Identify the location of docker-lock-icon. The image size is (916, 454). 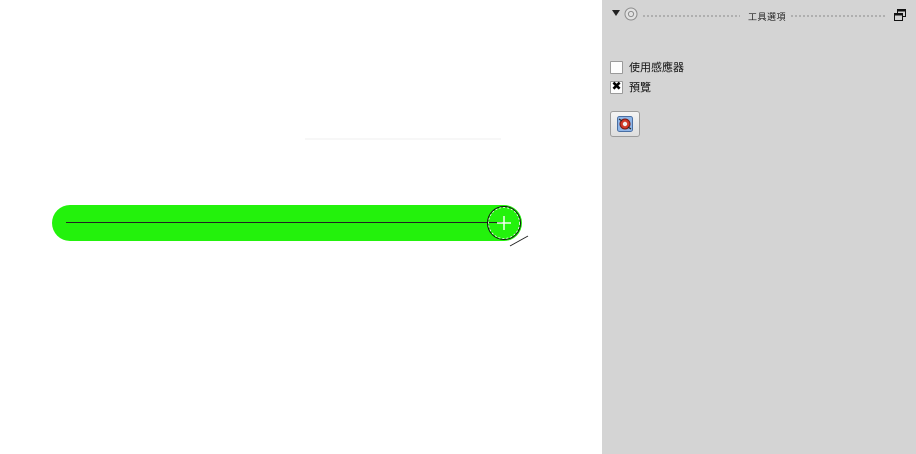
(631, 14).